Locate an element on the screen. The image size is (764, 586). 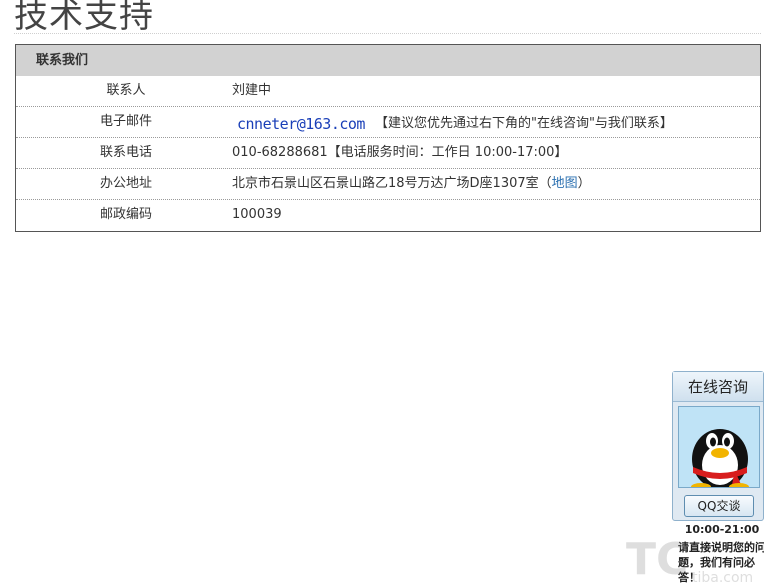
qq-penguin-icon is located at coordinates (719, 447).